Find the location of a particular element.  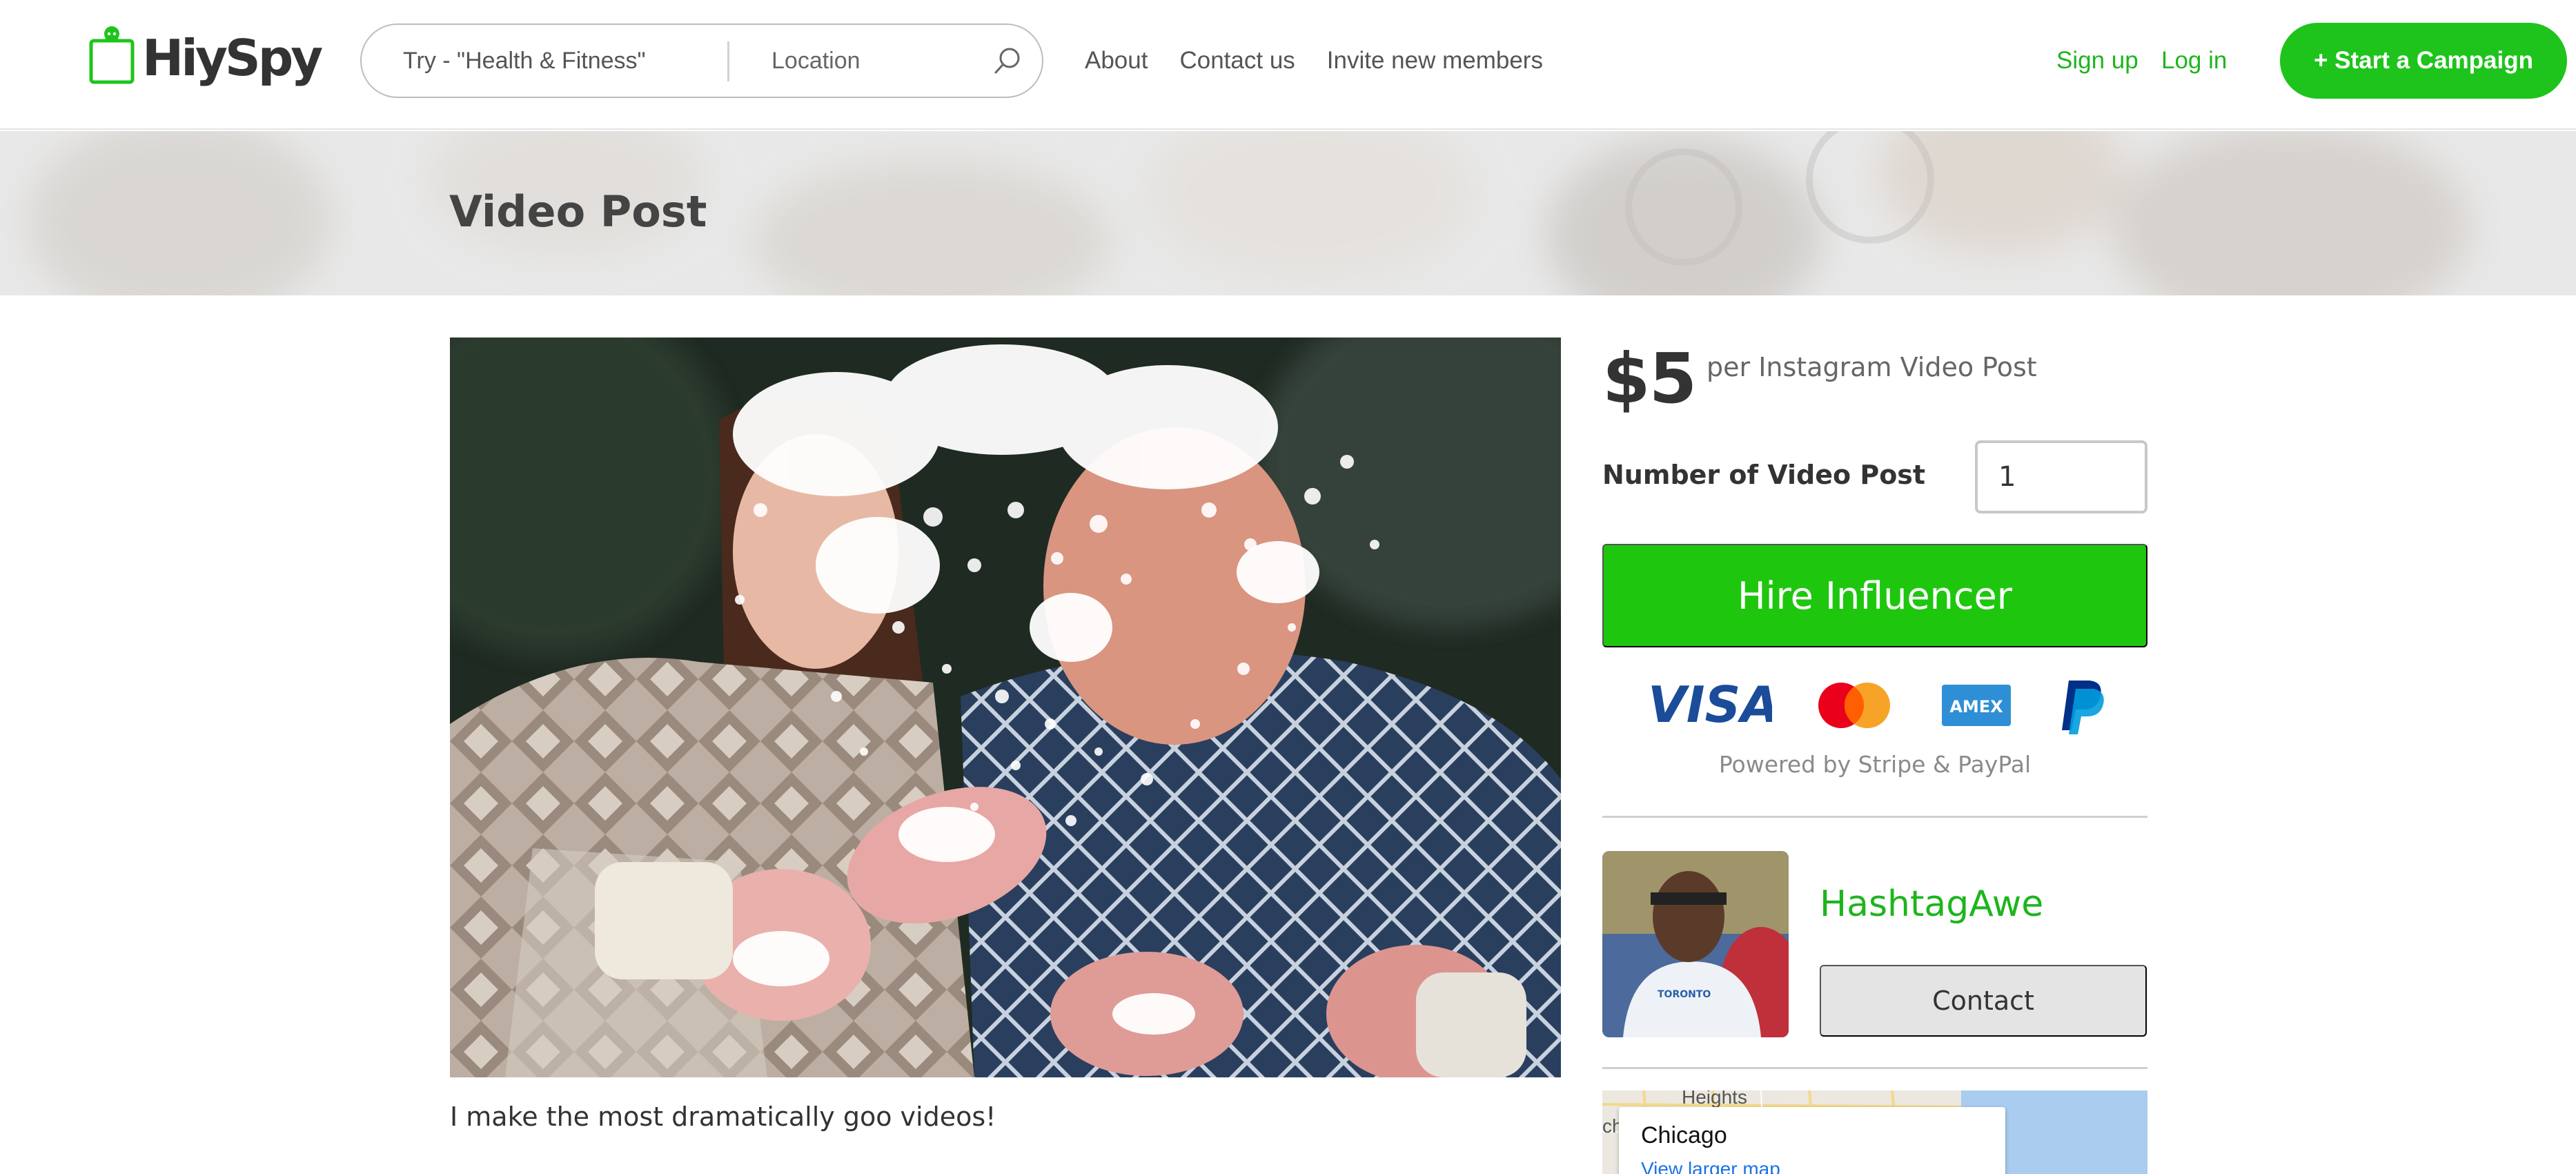

sidebar-divider is located at coordinates (1874, 817).